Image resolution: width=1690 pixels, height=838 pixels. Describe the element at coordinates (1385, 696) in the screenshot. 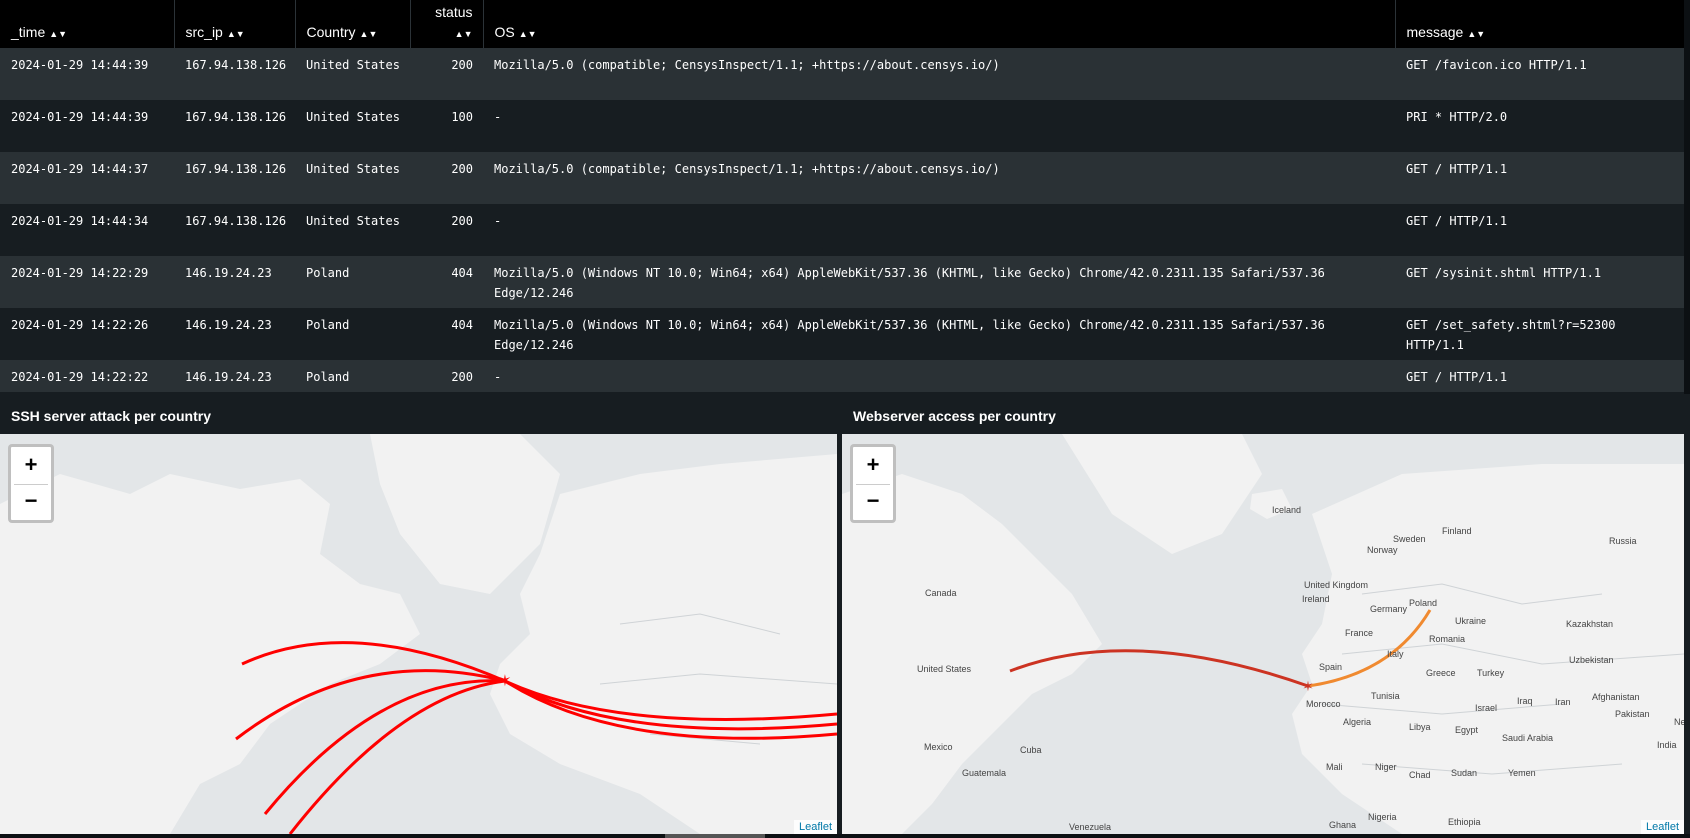

I see `label-tunisia: Tunisia` at that location.